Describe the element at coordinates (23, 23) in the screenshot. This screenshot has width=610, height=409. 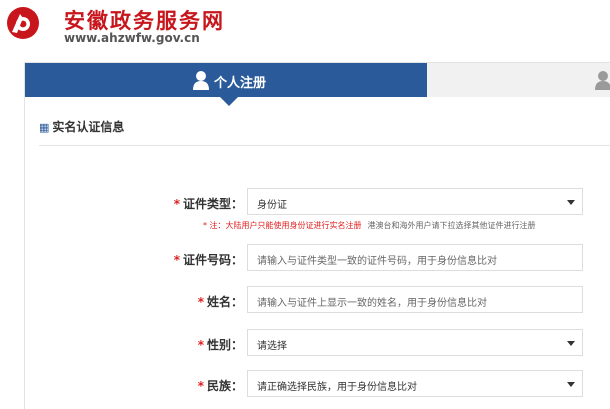
I see `site-logo-icon` at that location.